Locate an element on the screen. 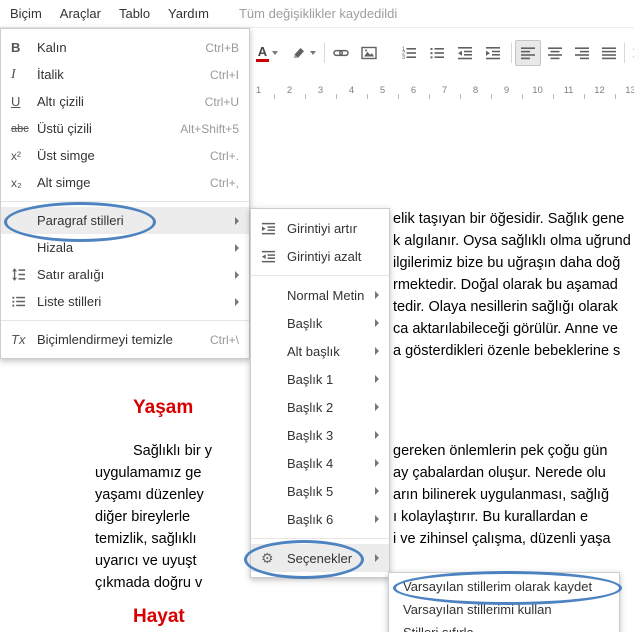  menu-item-label: Seçenekler is located at coordinates (320, 558).